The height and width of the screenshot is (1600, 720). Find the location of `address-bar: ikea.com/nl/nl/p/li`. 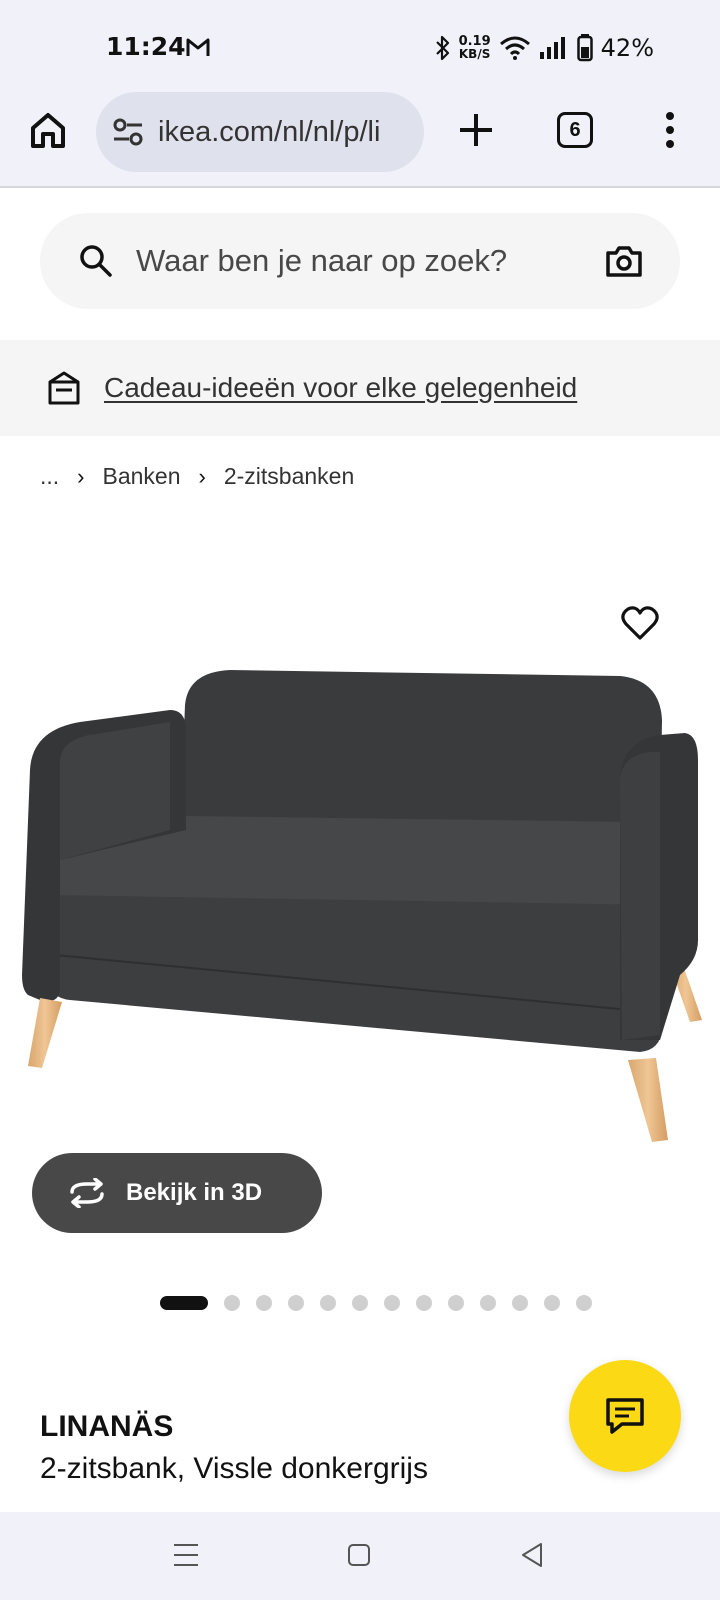

address-bar: ikea.com/nl/nl/p/li is located at coordinates (260, 132).